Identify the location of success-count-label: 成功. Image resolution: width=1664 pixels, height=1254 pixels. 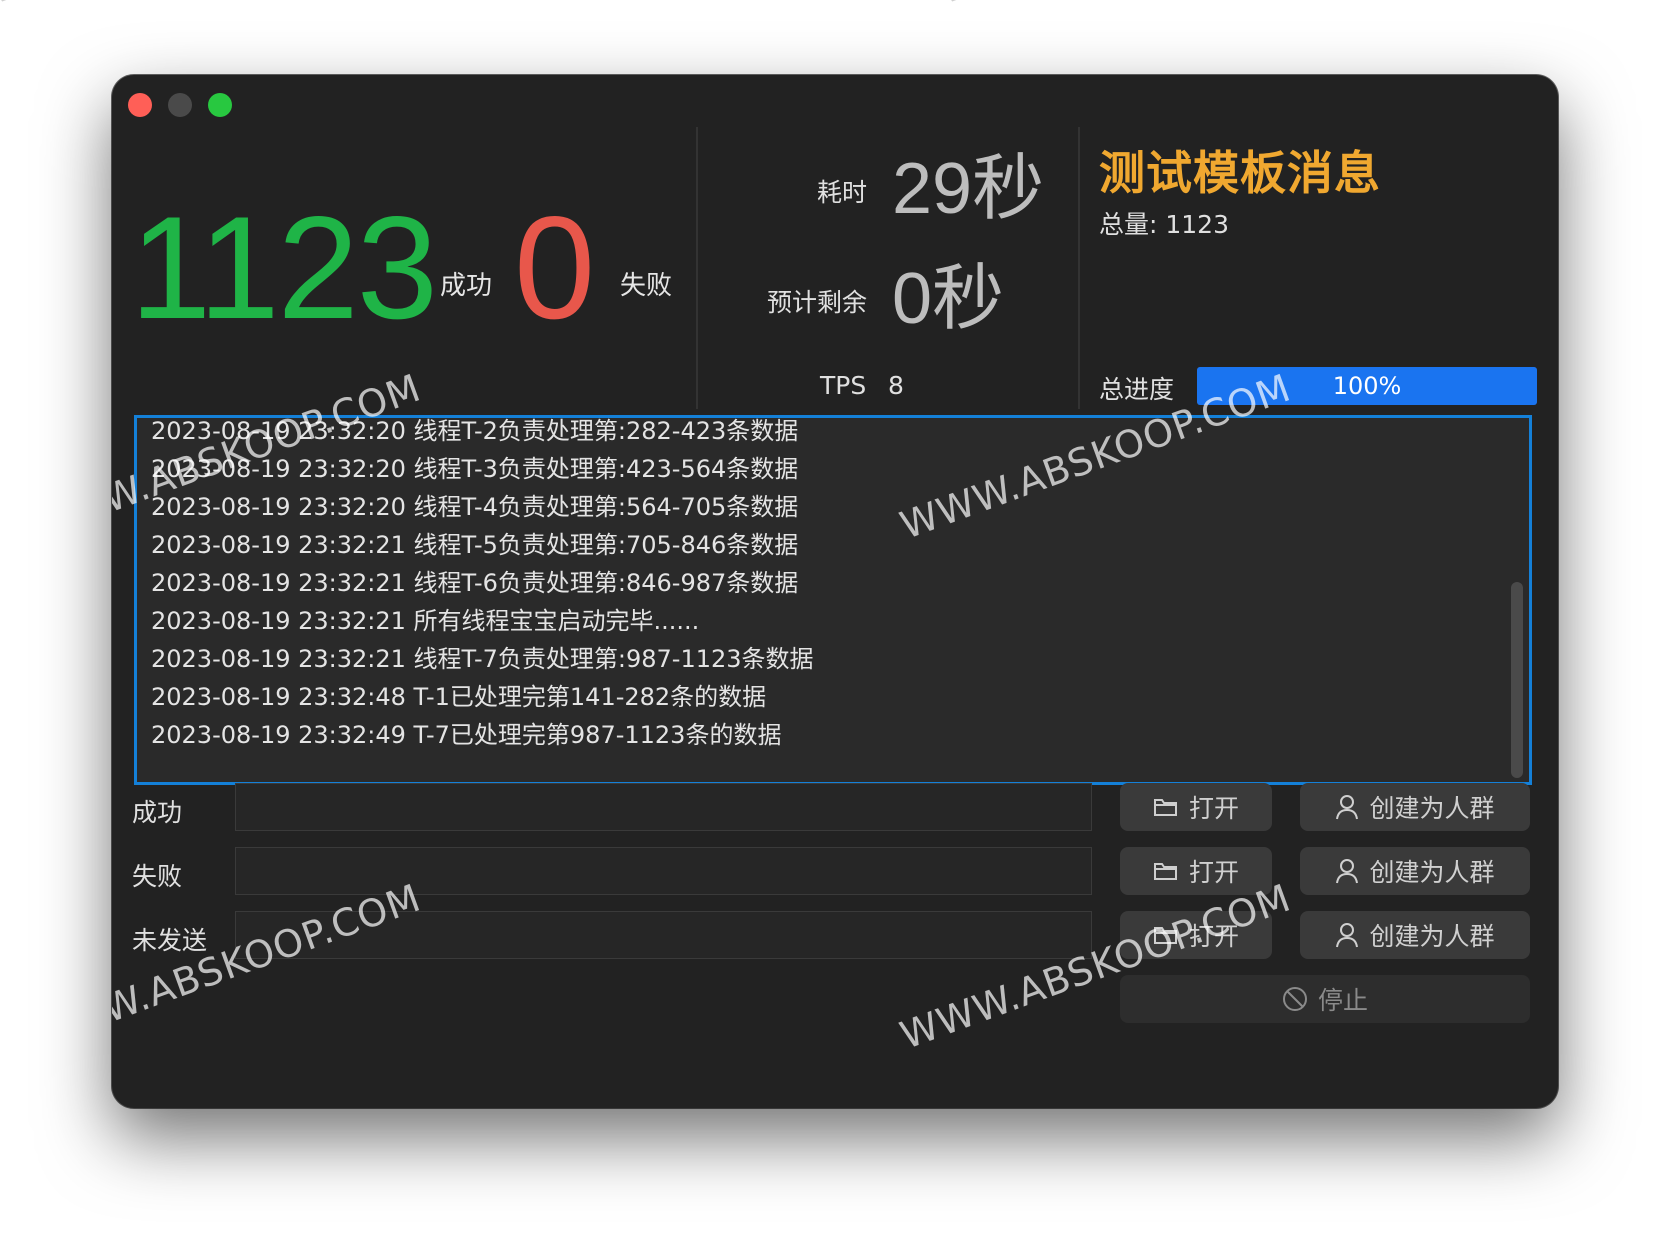
(466, 286).